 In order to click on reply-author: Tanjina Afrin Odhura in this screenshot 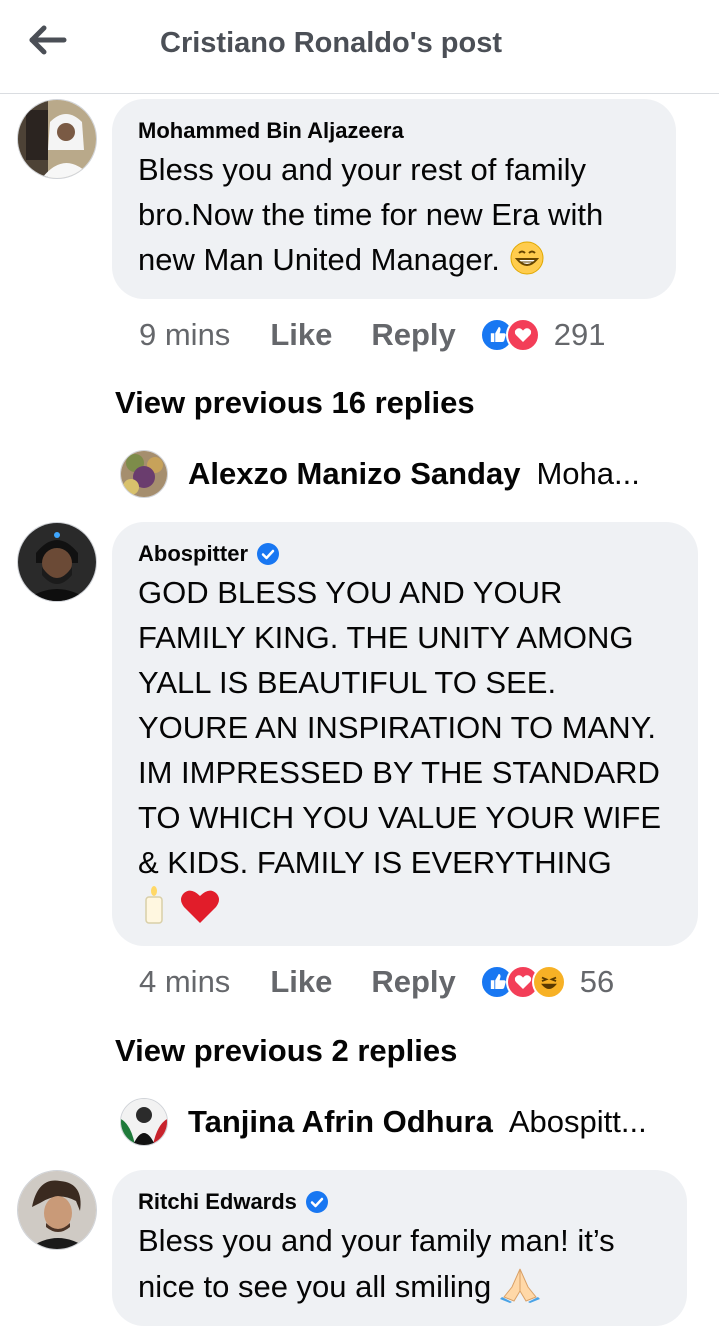, I will do `click(340, 1122)`.